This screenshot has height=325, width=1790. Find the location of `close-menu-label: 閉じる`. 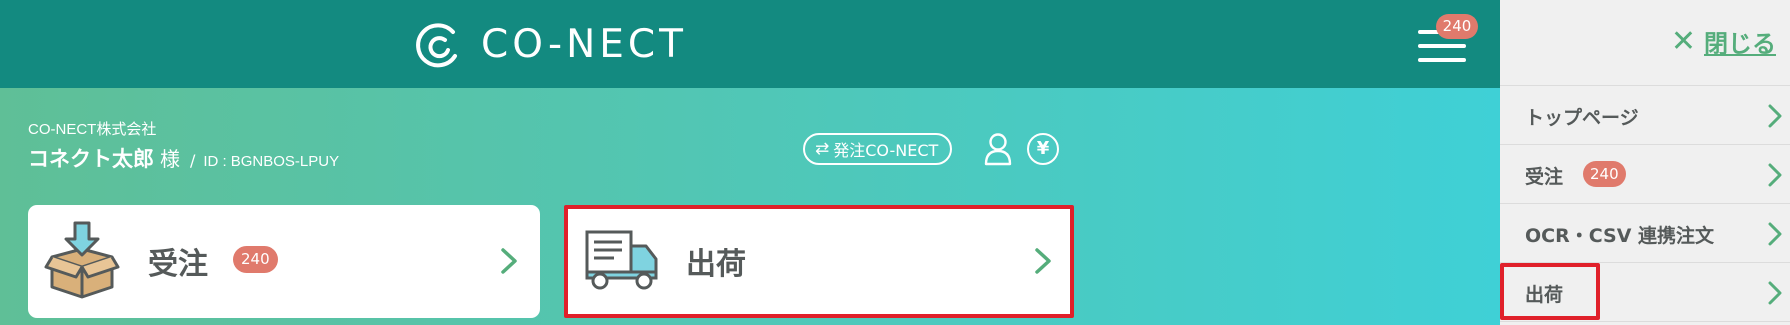

close-menu-label: 閉じる is located at coordinates (1740, 44).